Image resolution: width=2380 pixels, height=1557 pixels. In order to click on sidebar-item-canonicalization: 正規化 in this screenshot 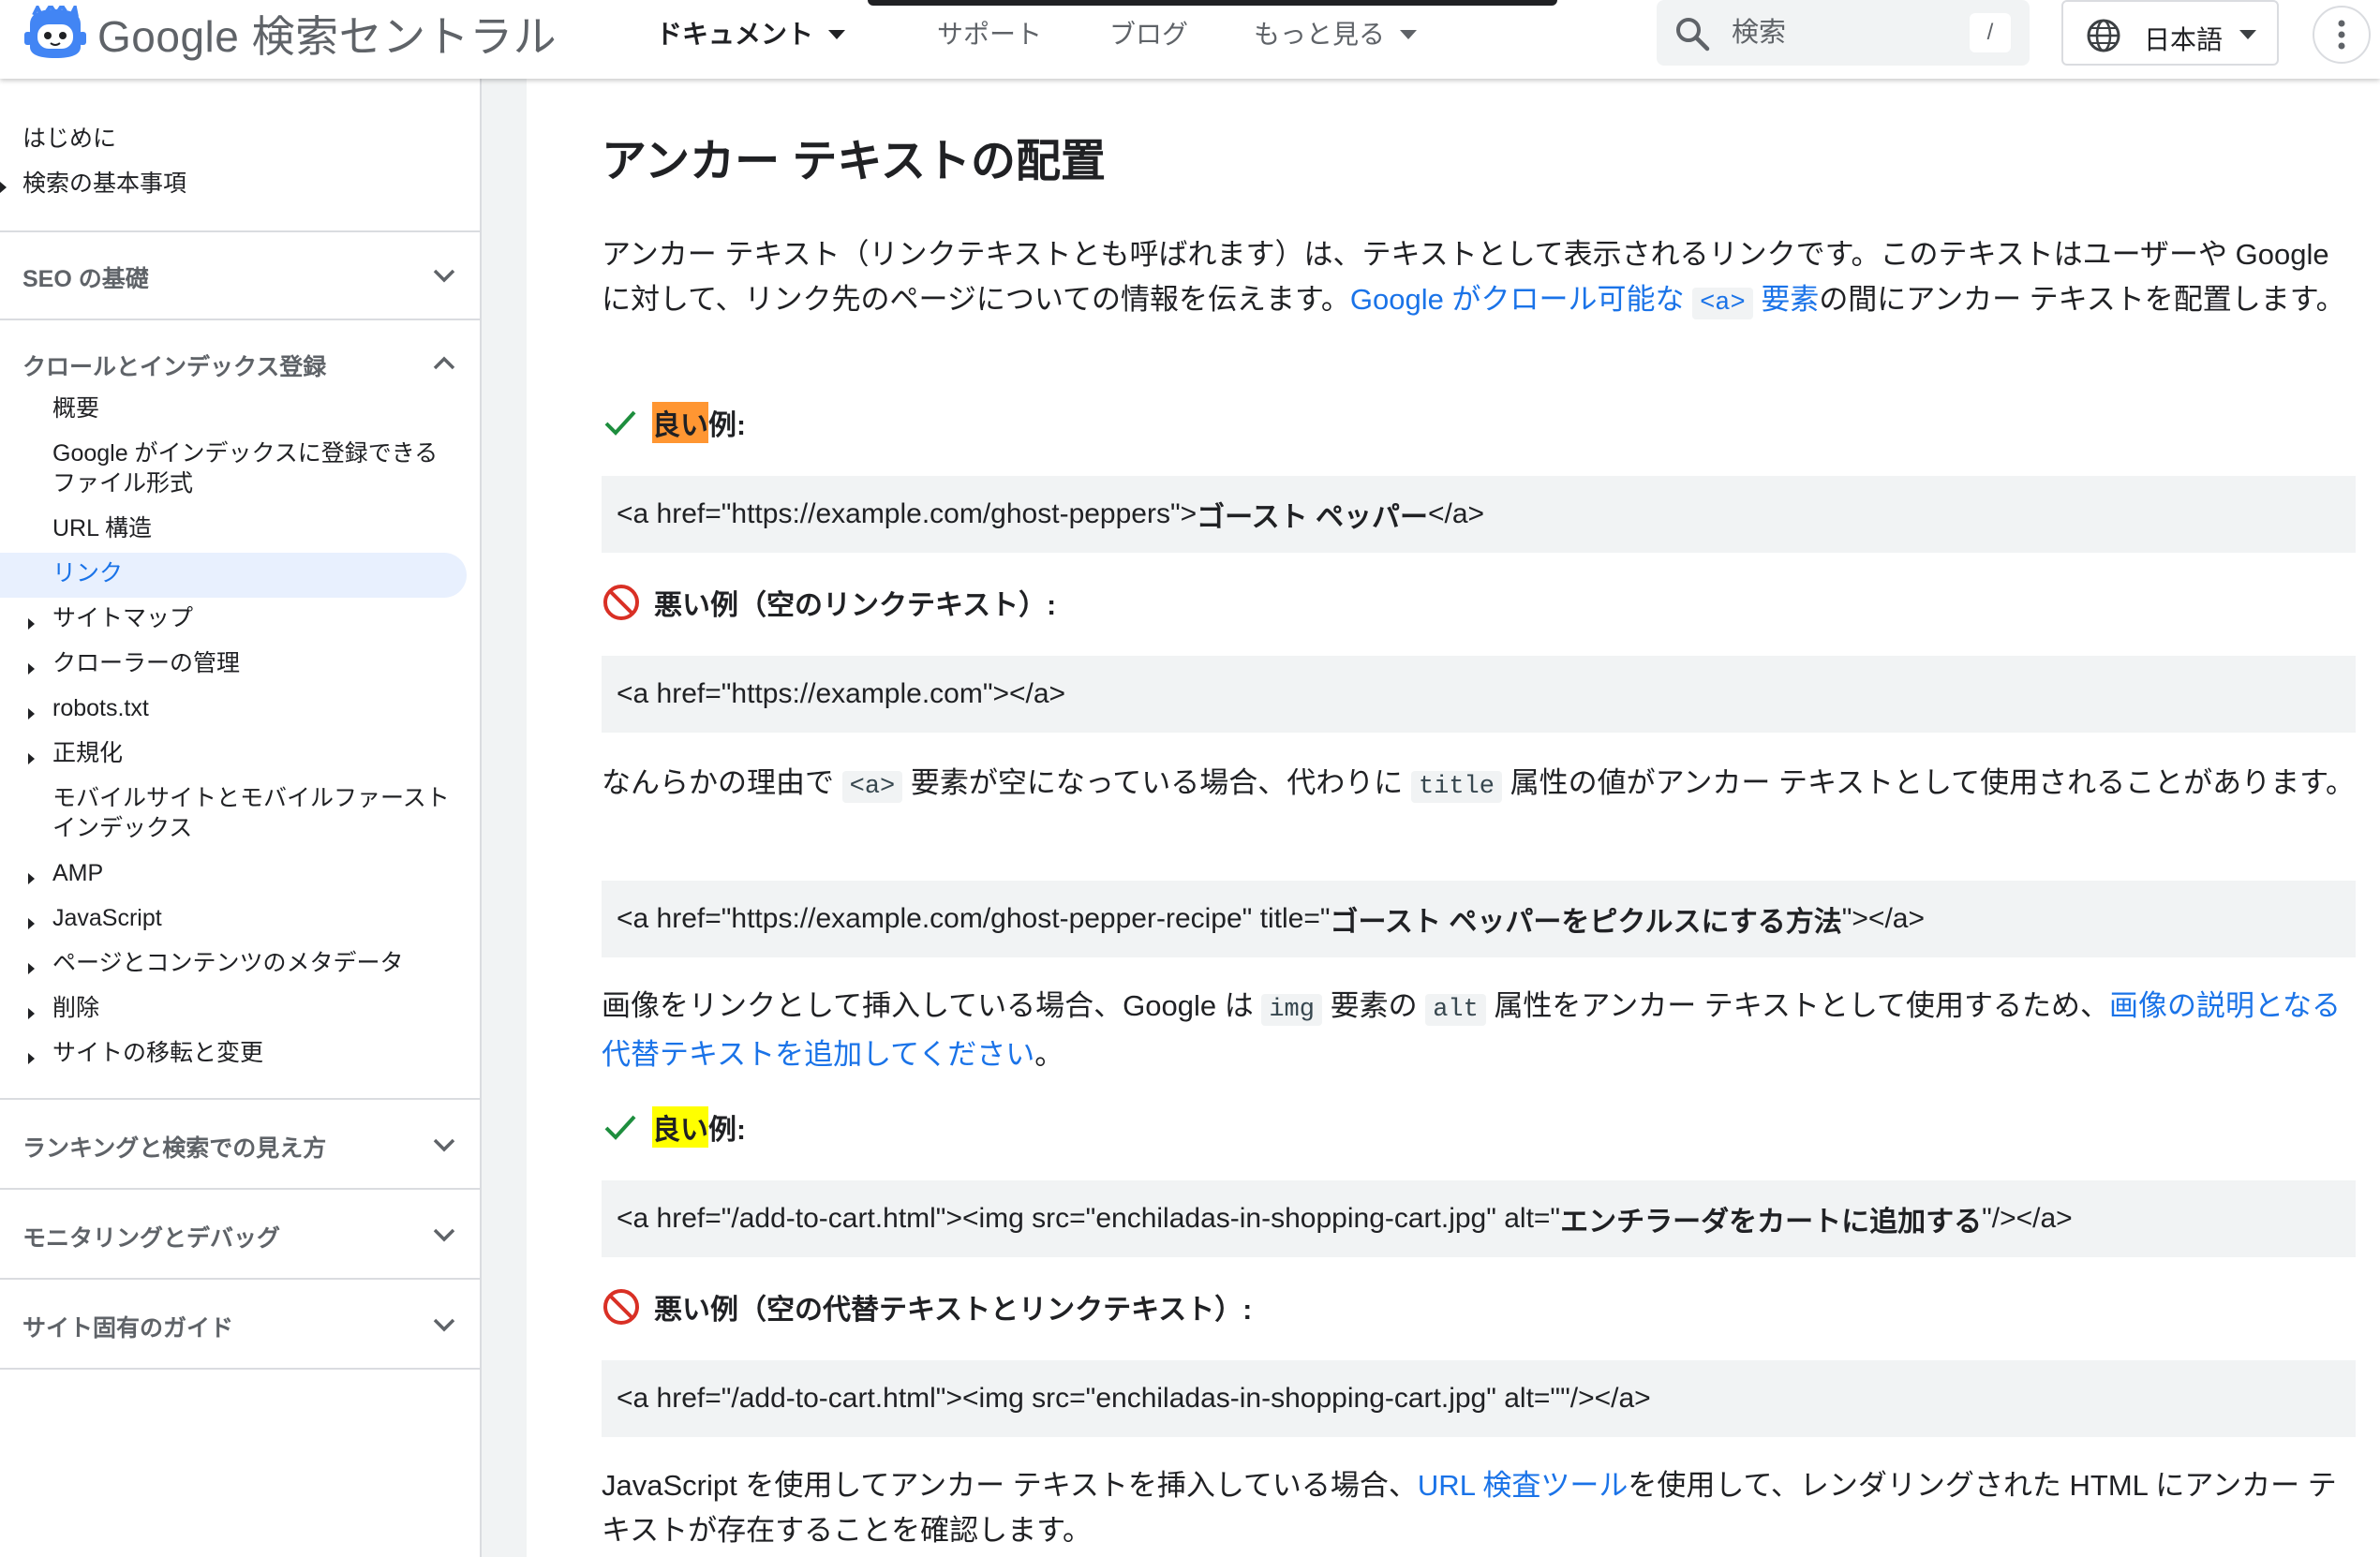, I will do `click(87, 753)`.